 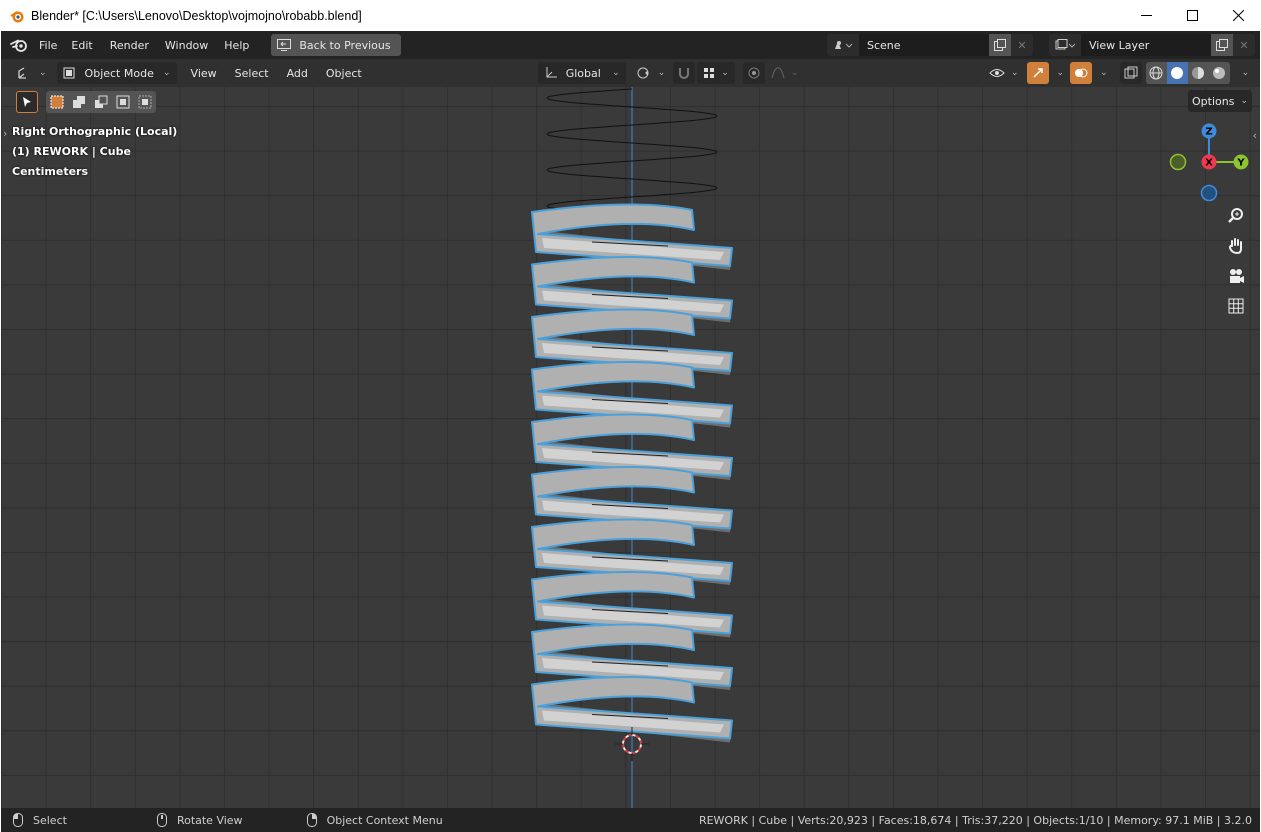 I want to click on minimize-button, so click(x=1146, y=15).